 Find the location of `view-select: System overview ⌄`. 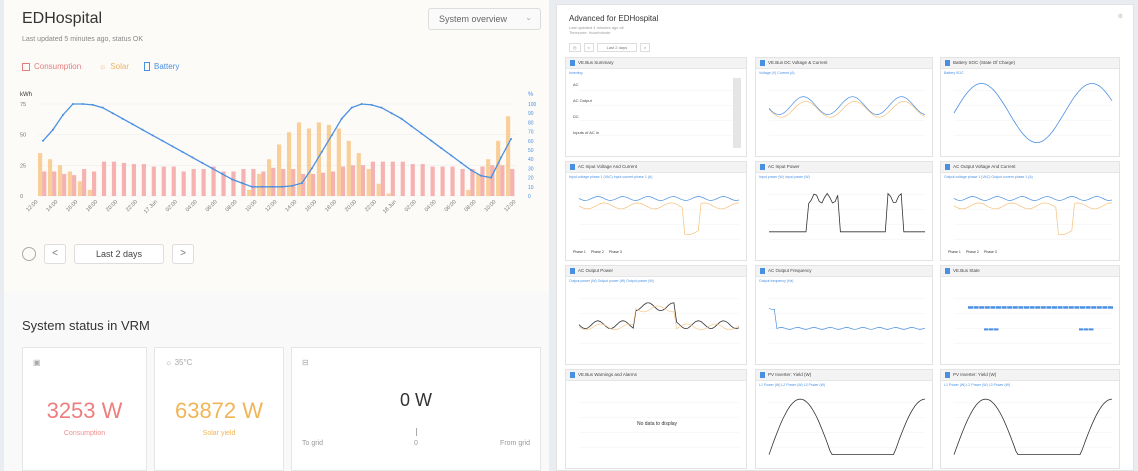

view-select: System overview ⌄ is located at coordinates (484, 19).